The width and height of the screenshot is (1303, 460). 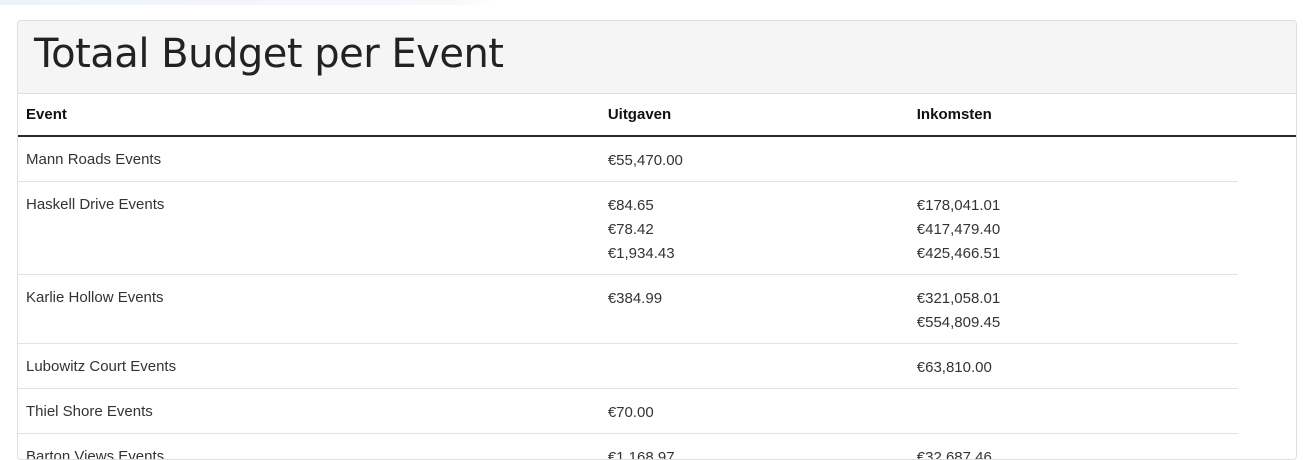 I want to click on inkomsten-amount: €178,041.01, so click(x=1077, y=206).